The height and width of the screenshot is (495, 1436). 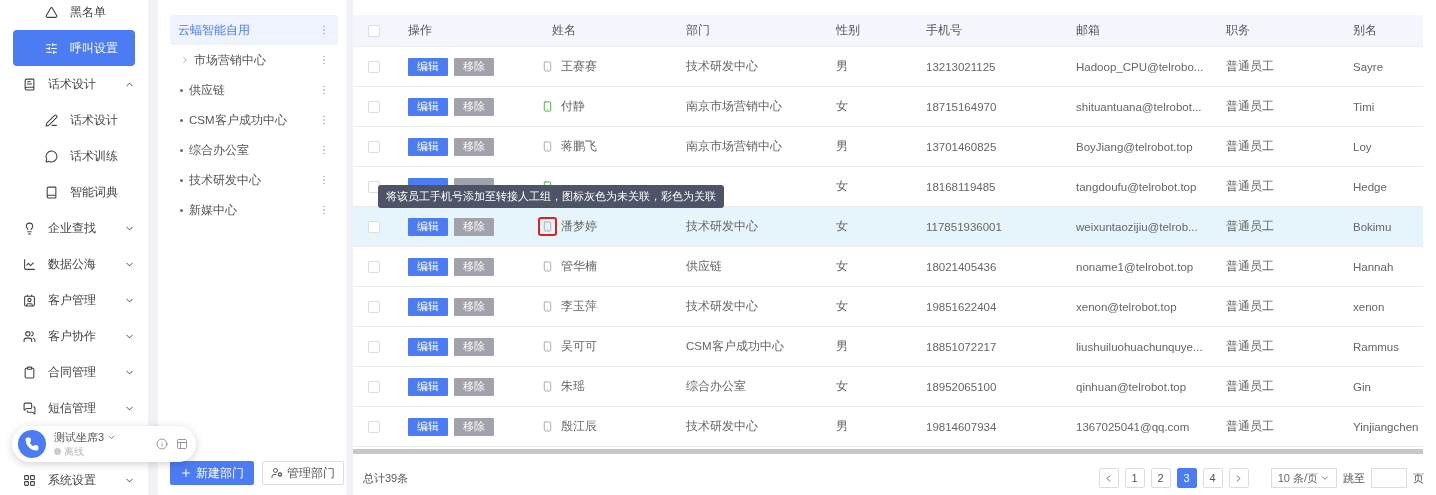 I want to click on table-cell: 朱瑶, so click(x=573, y=386).